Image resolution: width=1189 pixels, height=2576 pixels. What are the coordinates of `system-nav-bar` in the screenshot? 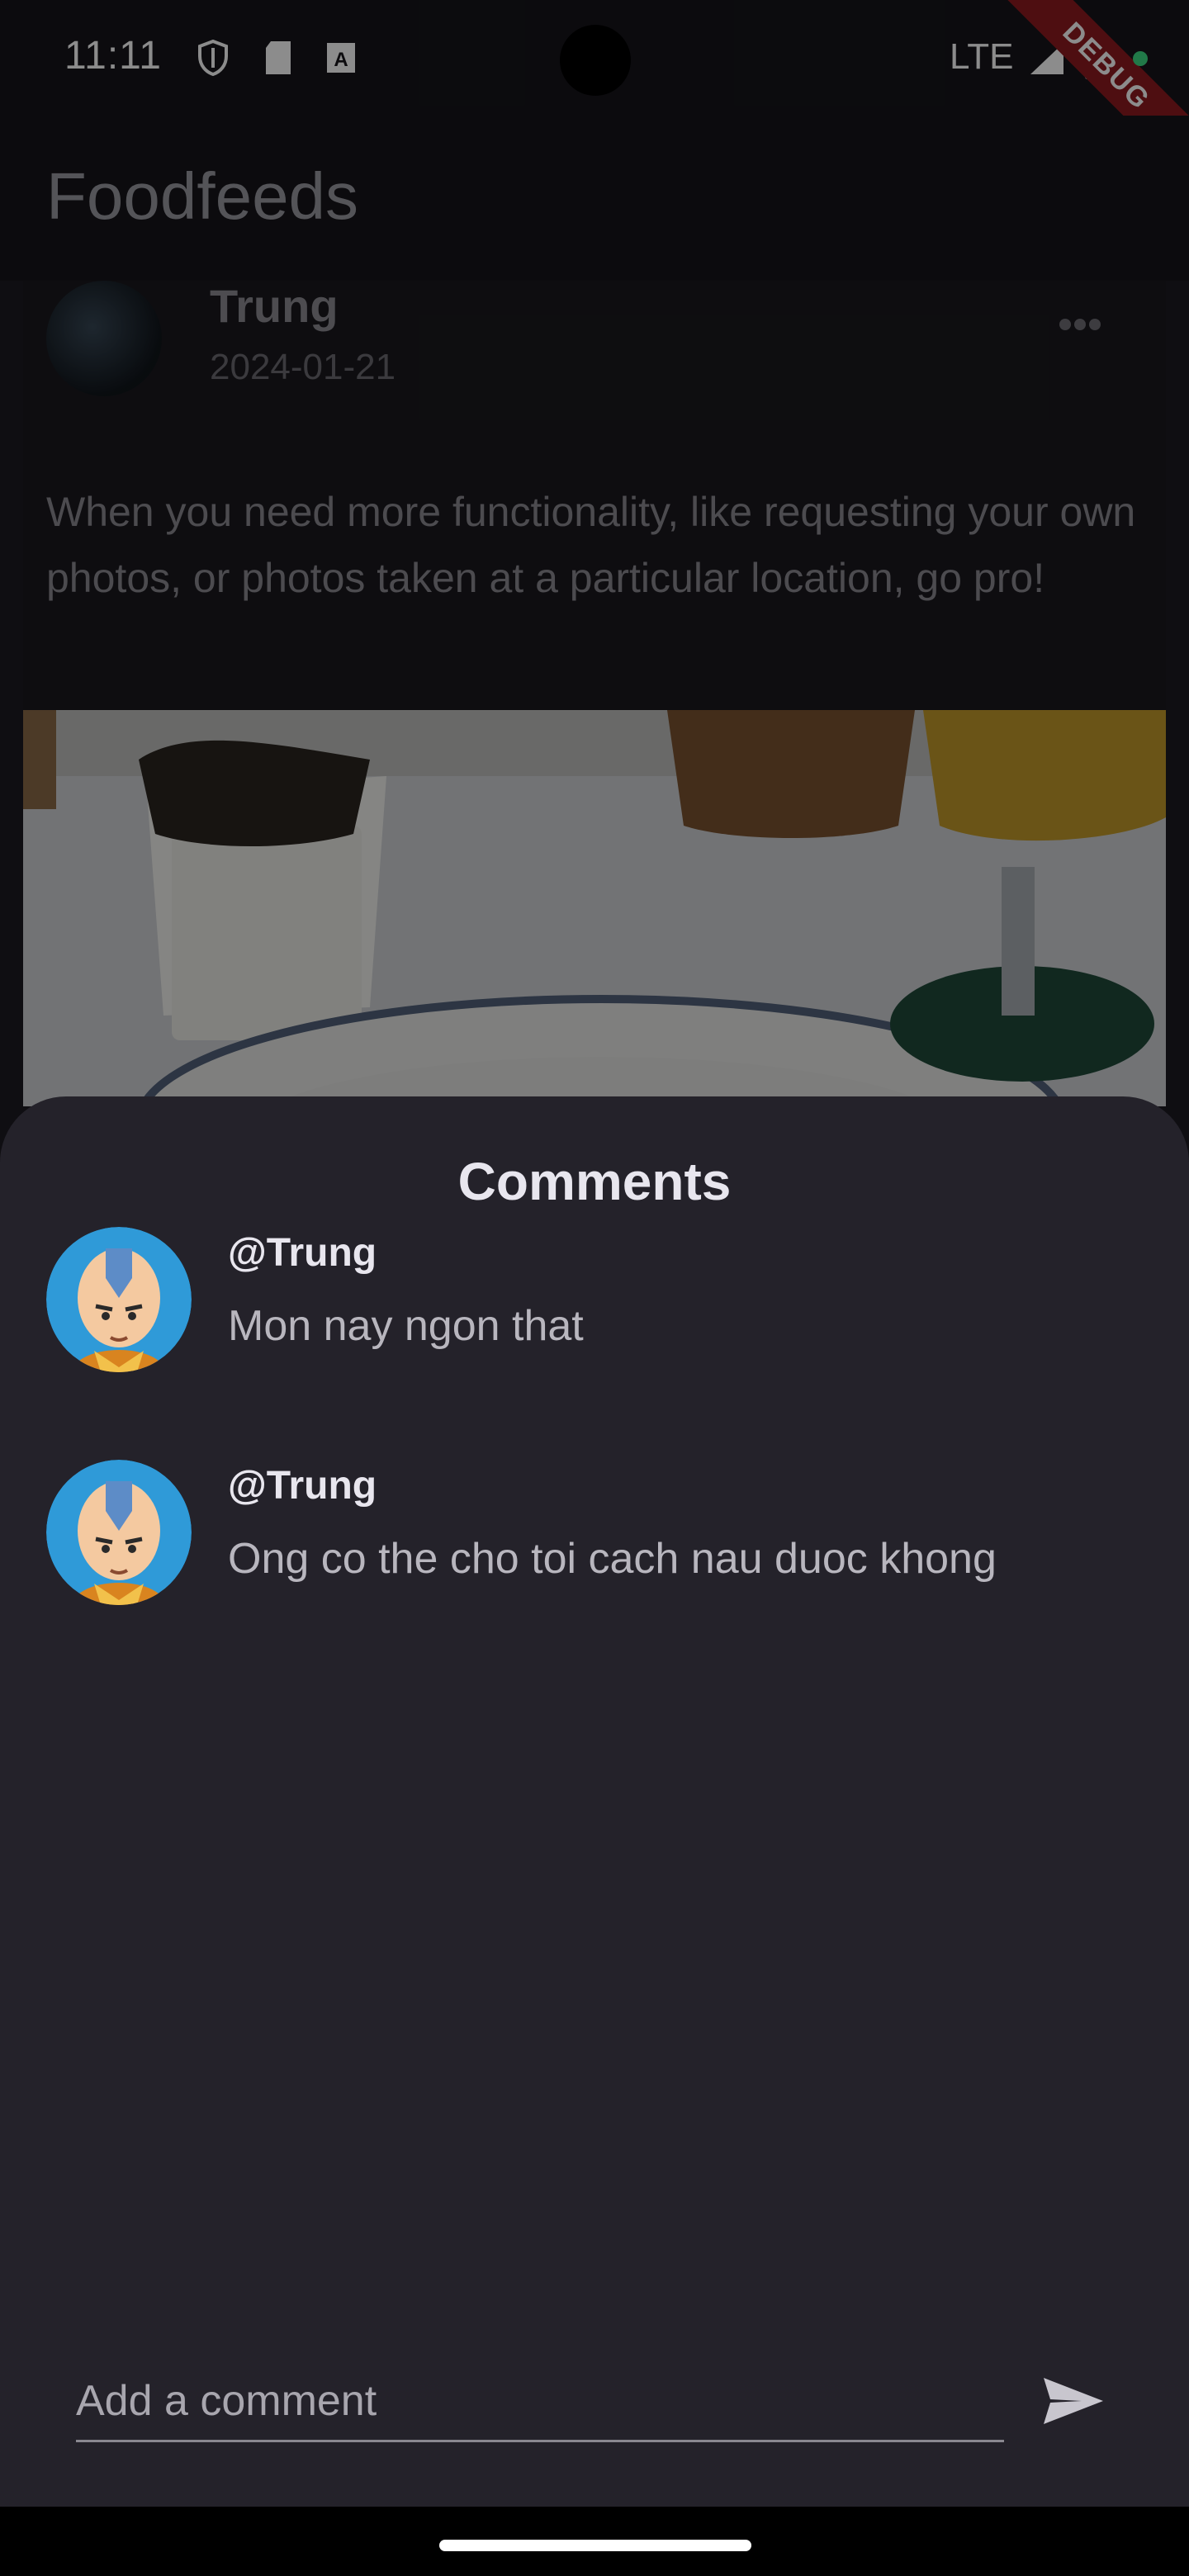 It's located at (594, 2541).